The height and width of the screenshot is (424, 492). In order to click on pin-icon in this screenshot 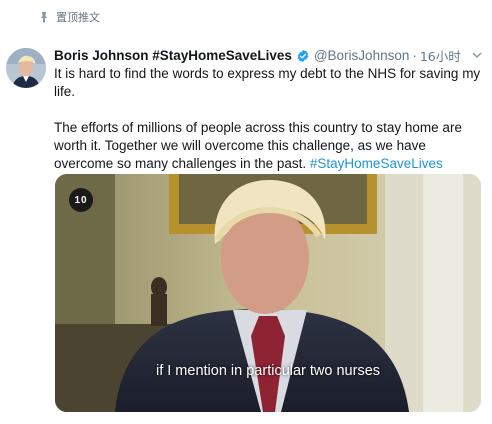, I will do `click(44, 17)`.